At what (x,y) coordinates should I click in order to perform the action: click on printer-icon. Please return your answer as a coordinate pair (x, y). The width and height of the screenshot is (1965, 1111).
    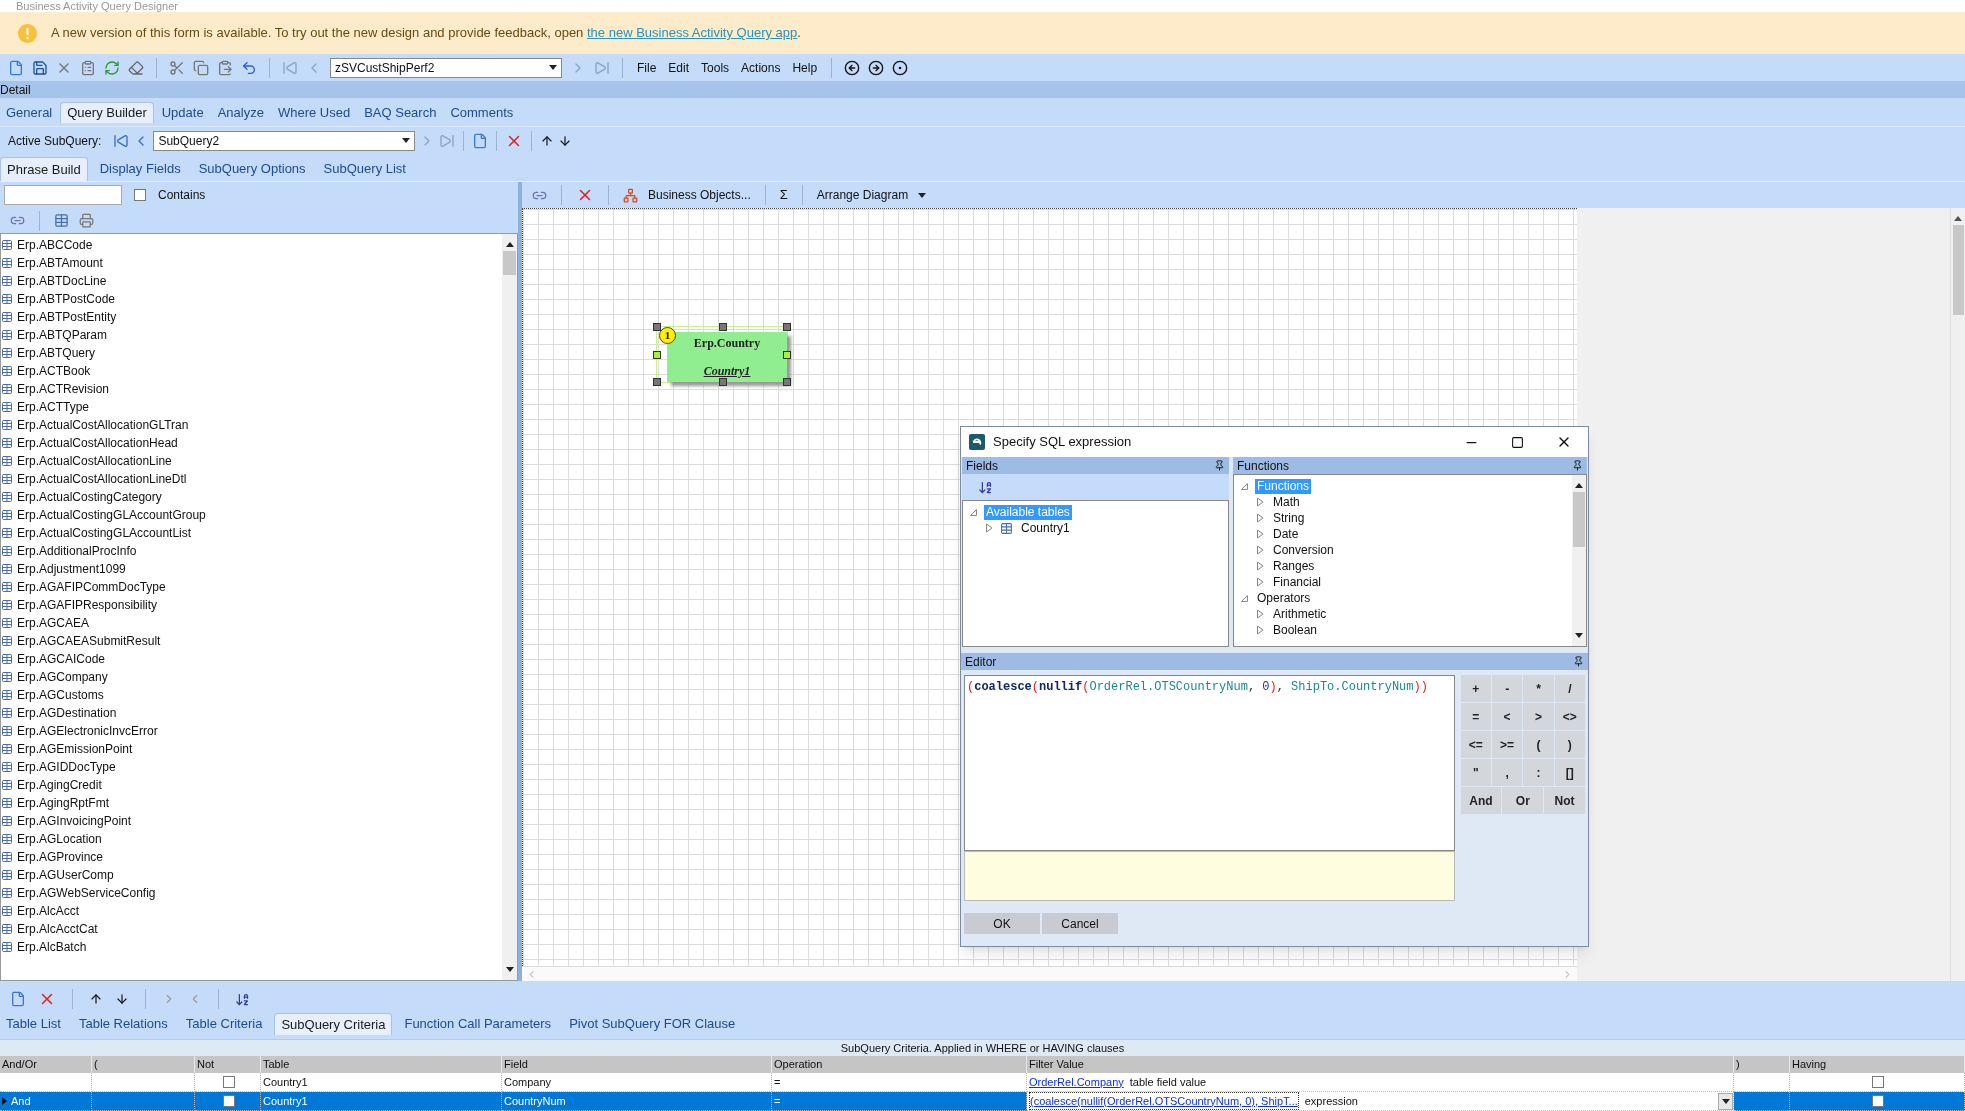
    Looking at the image, I should click on (86, 220).